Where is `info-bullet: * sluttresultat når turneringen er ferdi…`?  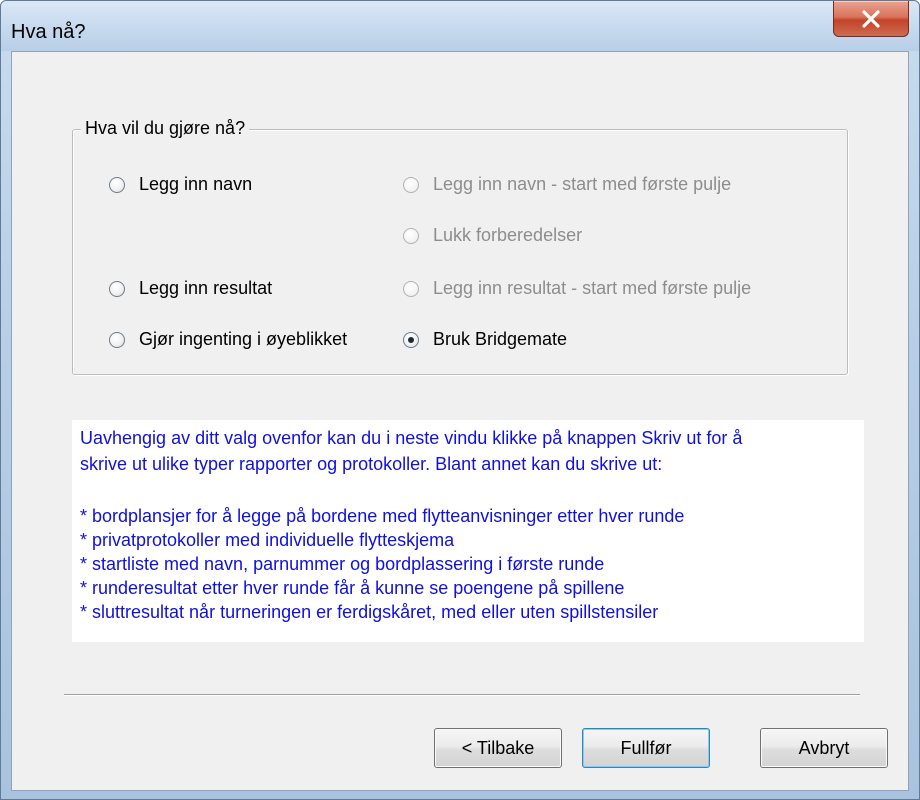 info-bullet: * sluttresultat når turneringen er ferdi… is located at coordinates (369, 612).